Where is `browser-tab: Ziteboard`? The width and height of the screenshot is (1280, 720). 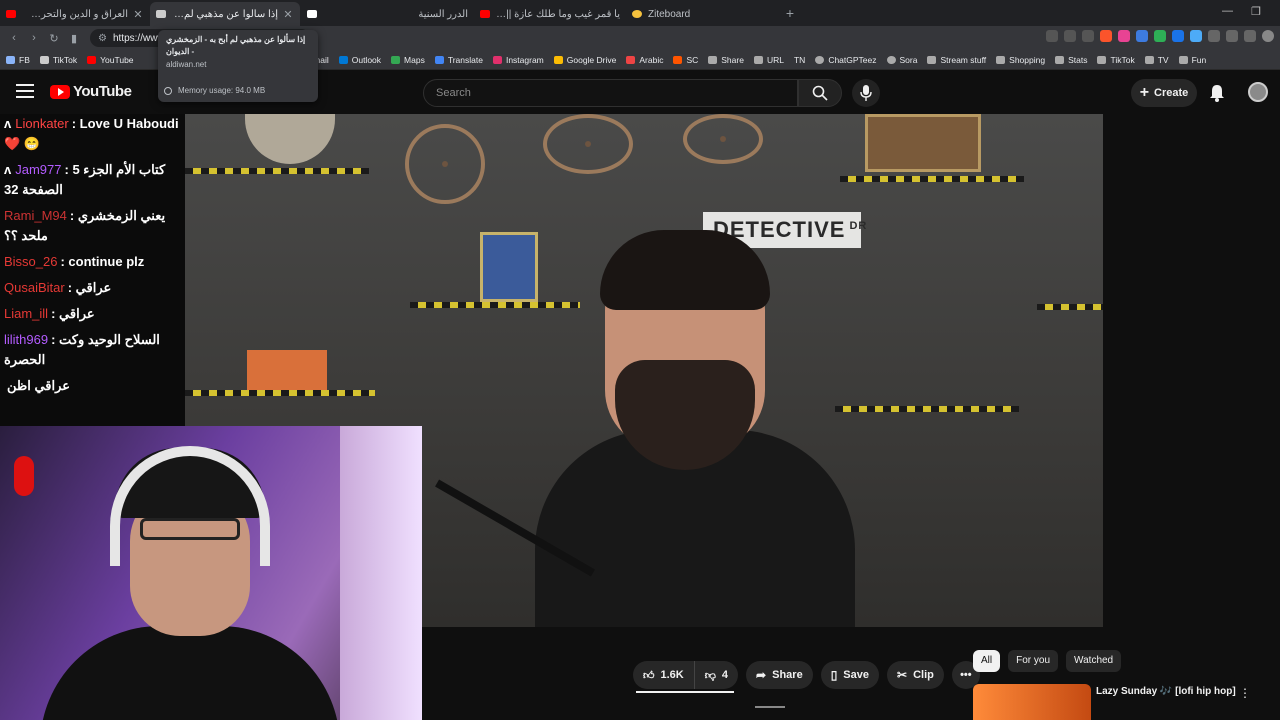
browser-tab: Ziteboard is located at coordinates (702, 14).